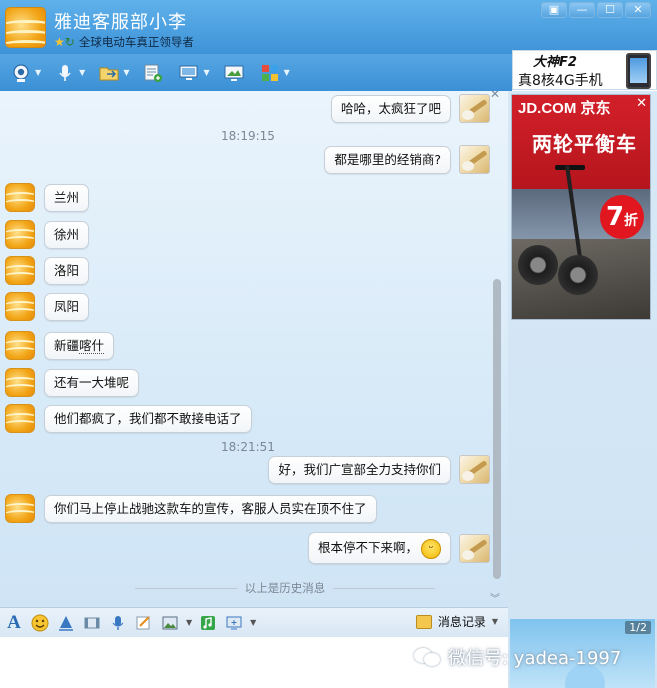 This screenshot has width=657, height=688. What do you see at coordinates (638, 10) in the screenshot?
I see `close-button: ✕` at bounding box center [638, 10].